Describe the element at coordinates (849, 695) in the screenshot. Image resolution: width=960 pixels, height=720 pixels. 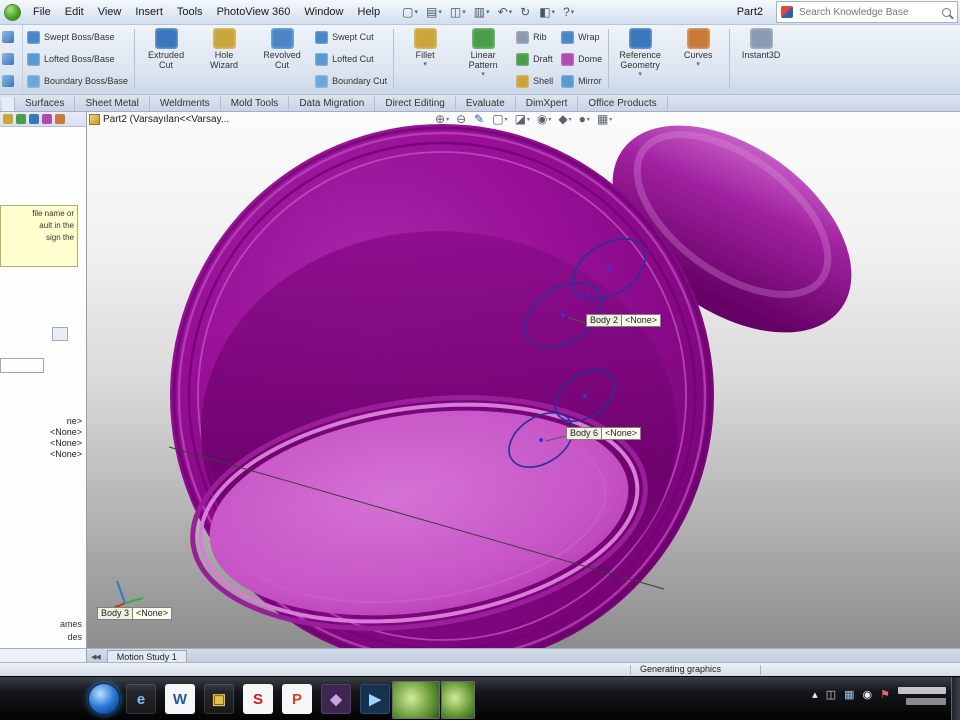
I see `tray-network-icon: ▦` at that location.